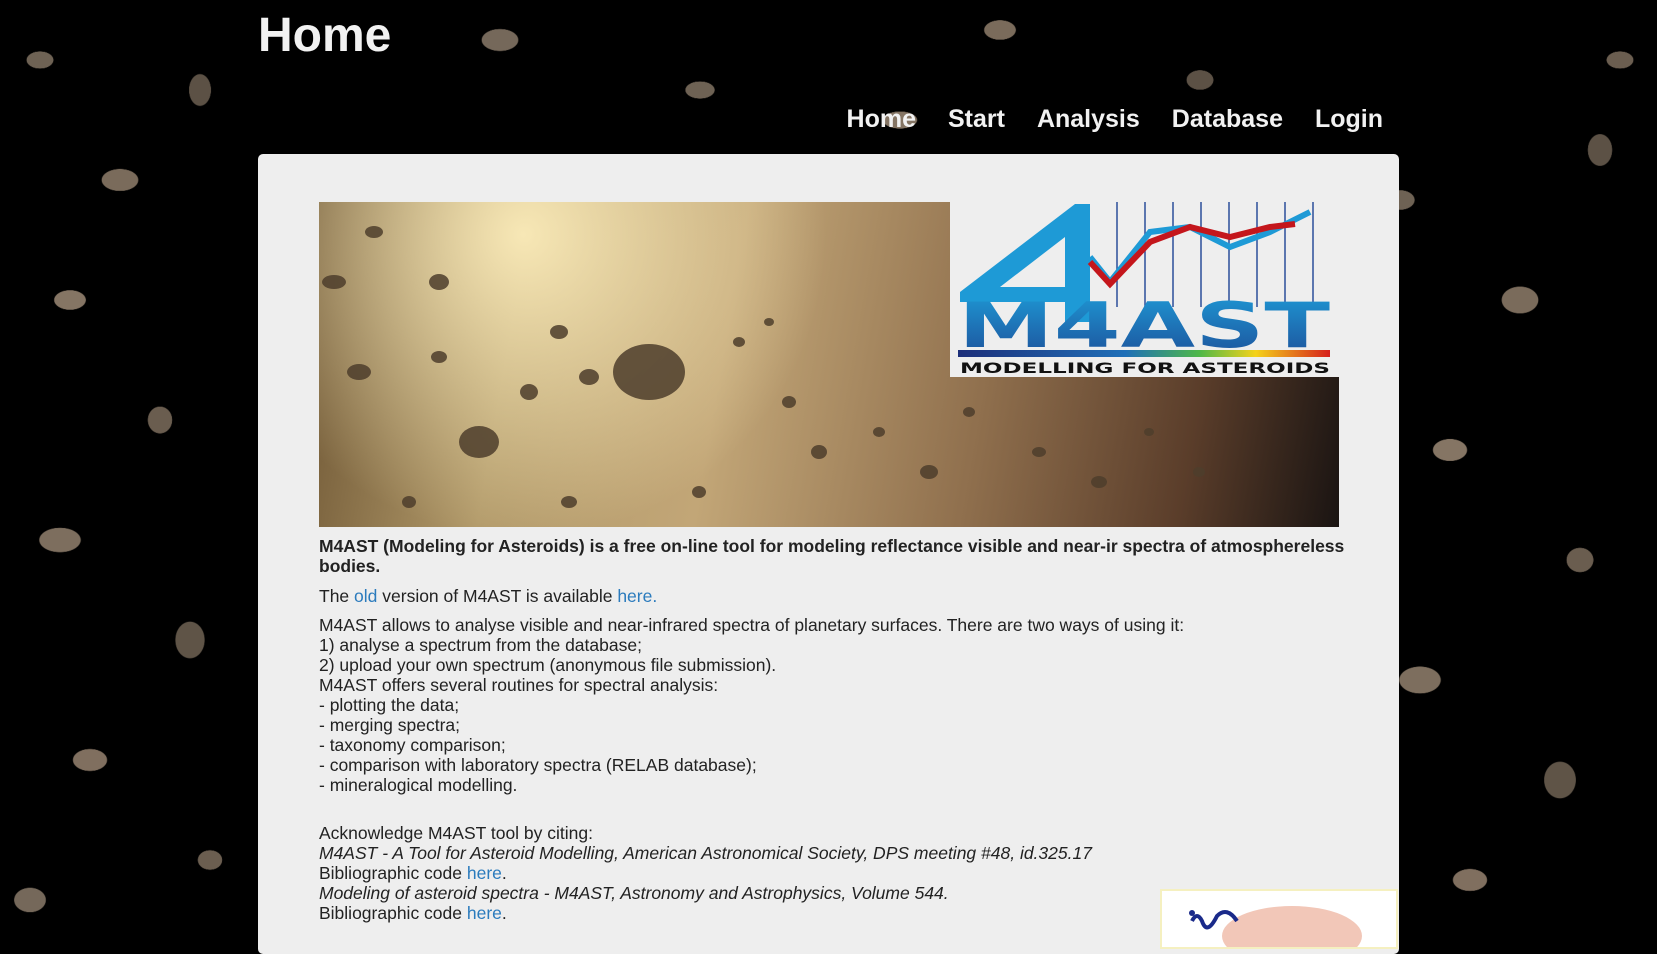  I want to click on nav-home: Home, so click(881, 119).